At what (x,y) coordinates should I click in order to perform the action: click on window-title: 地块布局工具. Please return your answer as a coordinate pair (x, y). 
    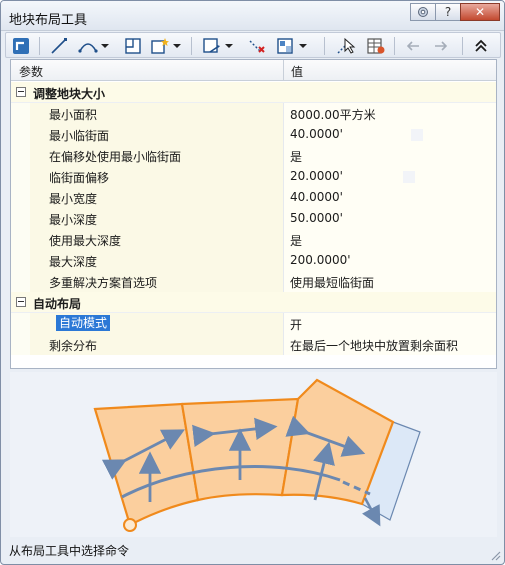
    Looking at the image, I should click on (48, 20).